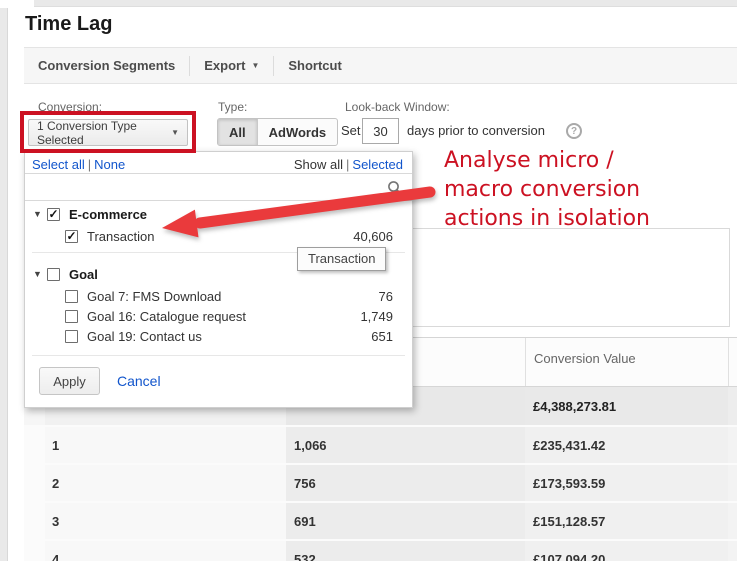 The width and height of the screenshot is (737, 561). What do you see at coordinates (166, 316) in the screenshot?
I see `item-label: Goal 16: Catalogue request` at bounding box center [166, 316].